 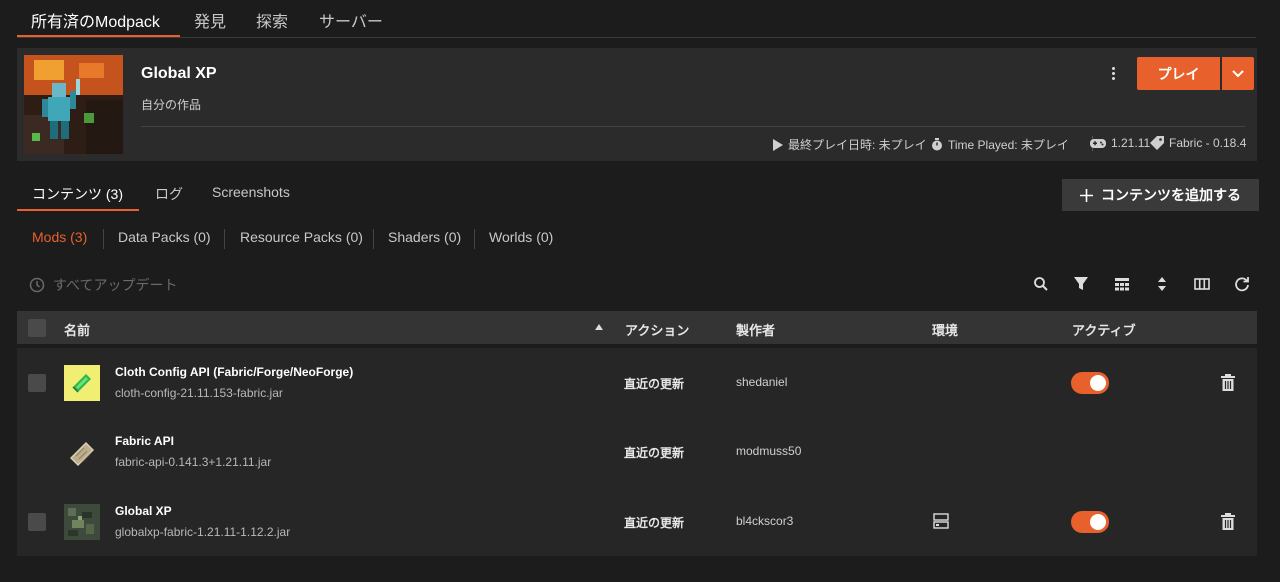 I want to click on loader-version: Fabric - 0.18.4, so click(x=1198, y=143).